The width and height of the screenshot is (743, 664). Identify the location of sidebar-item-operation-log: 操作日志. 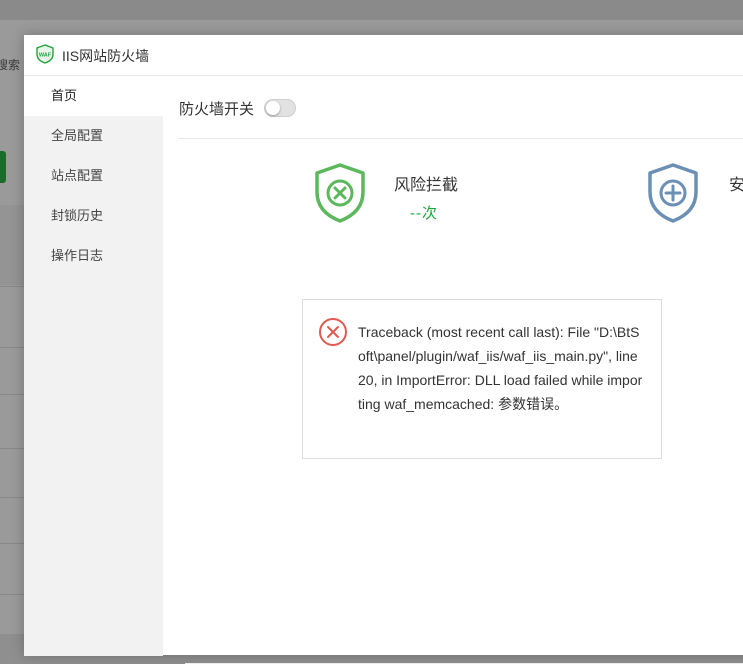
(93, 256).